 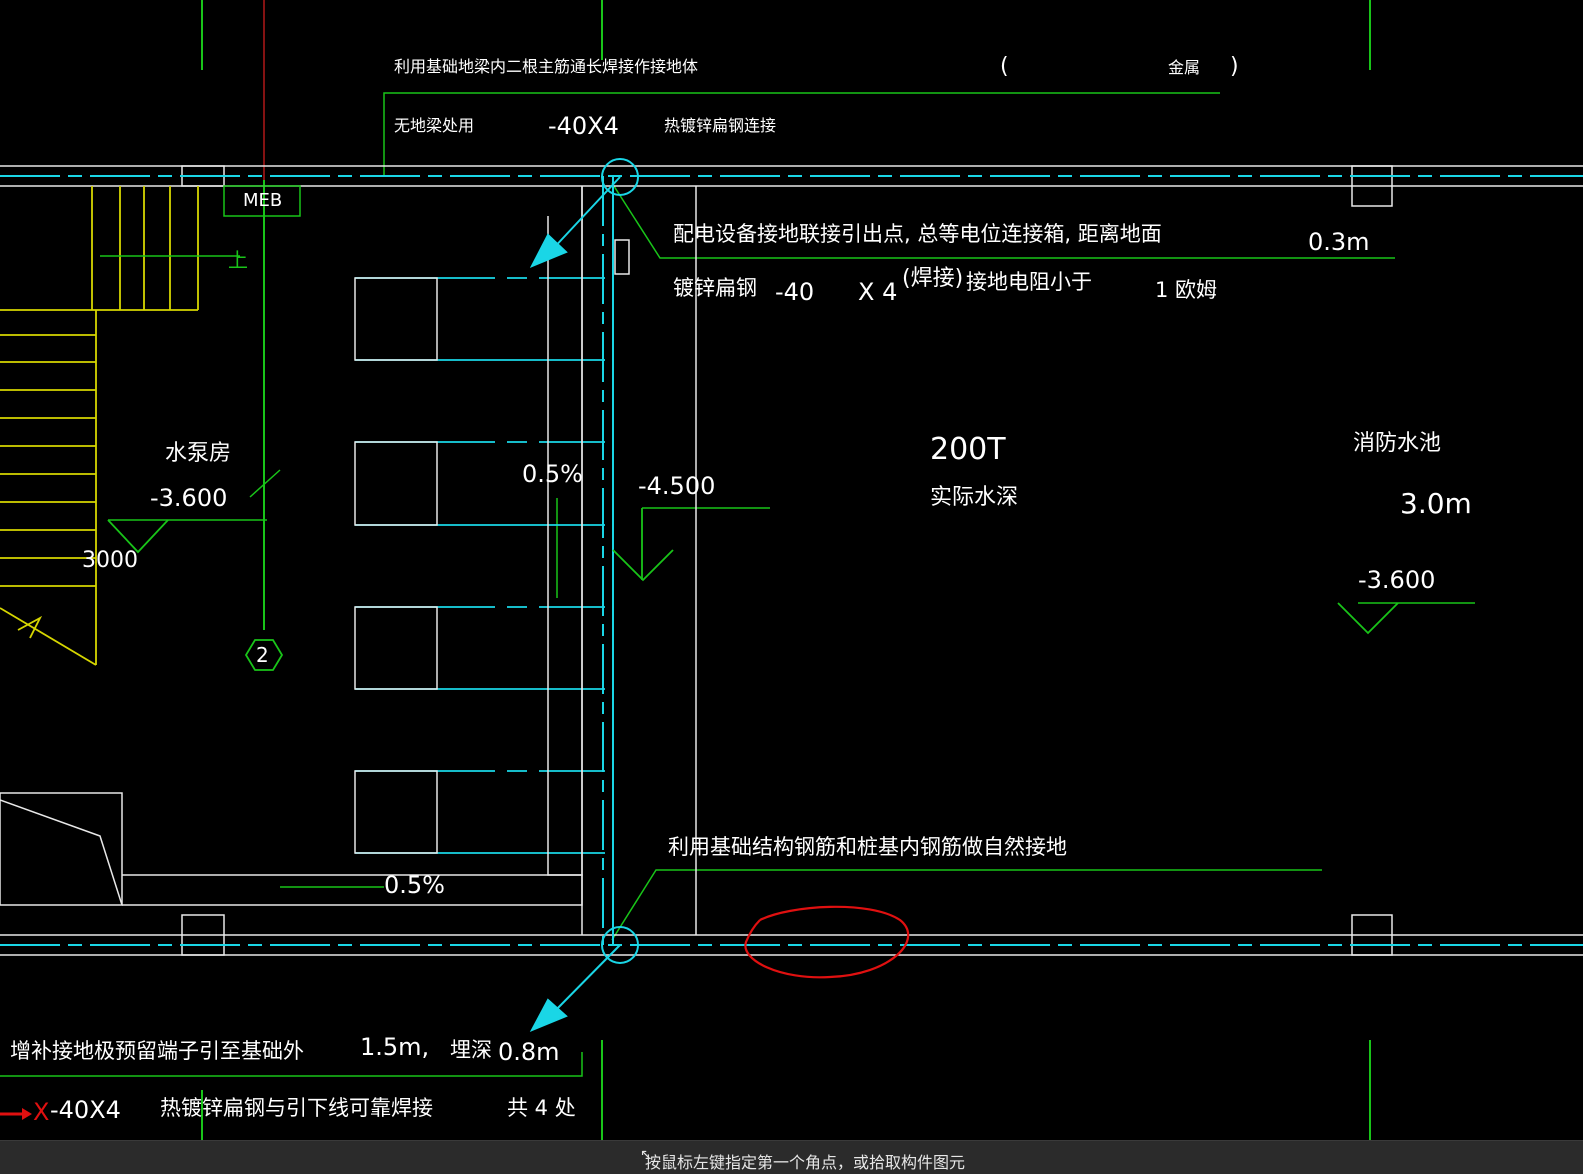 I want to click on command-prompt-text: 按鼠标左键指定第一个角点，或拾取构件图元, so click(x=805, y=1162).